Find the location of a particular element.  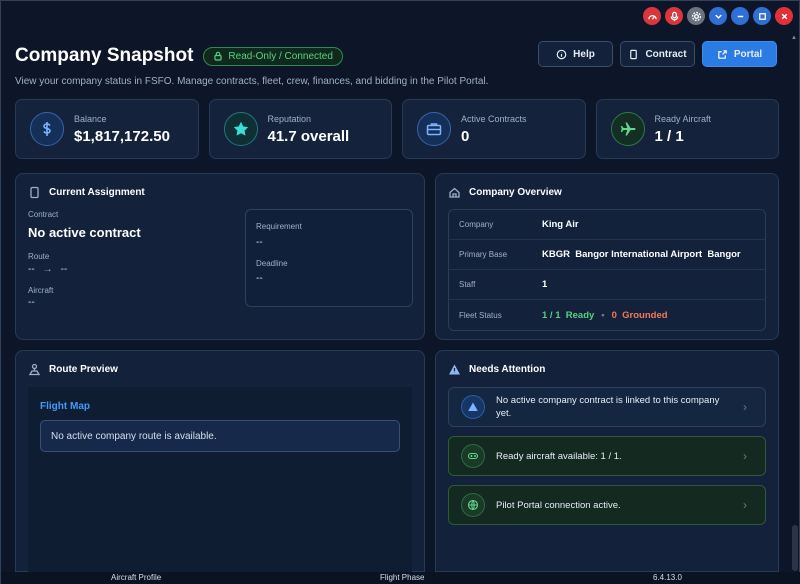

portal-button: Portal is located at coordinates (739, 54).